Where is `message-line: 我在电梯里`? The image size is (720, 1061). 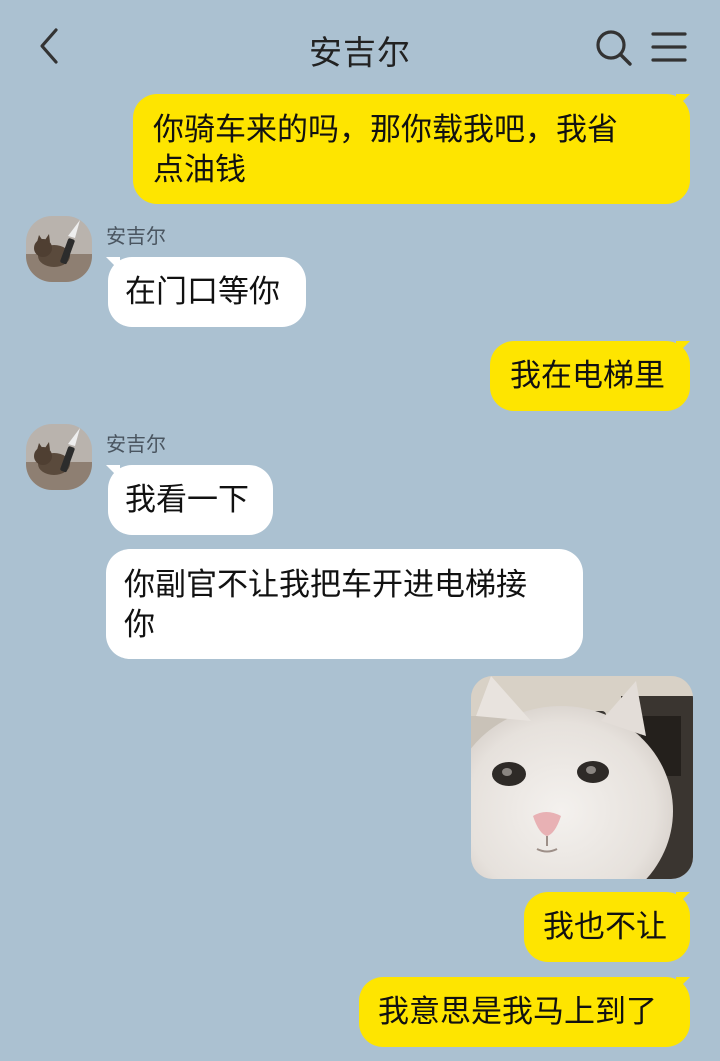
message-line: 我在电梯里 is located at coordinates (587, 376).